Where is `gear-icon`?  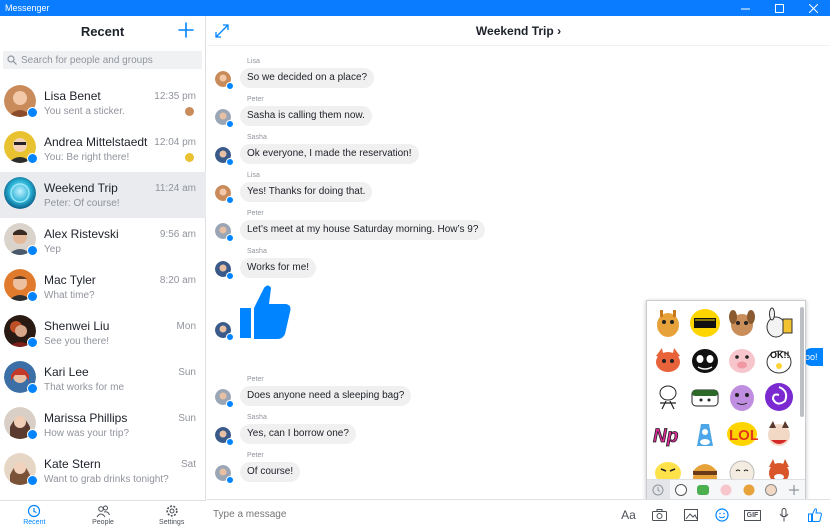 gear-icon is located at coordinates (172, 511).